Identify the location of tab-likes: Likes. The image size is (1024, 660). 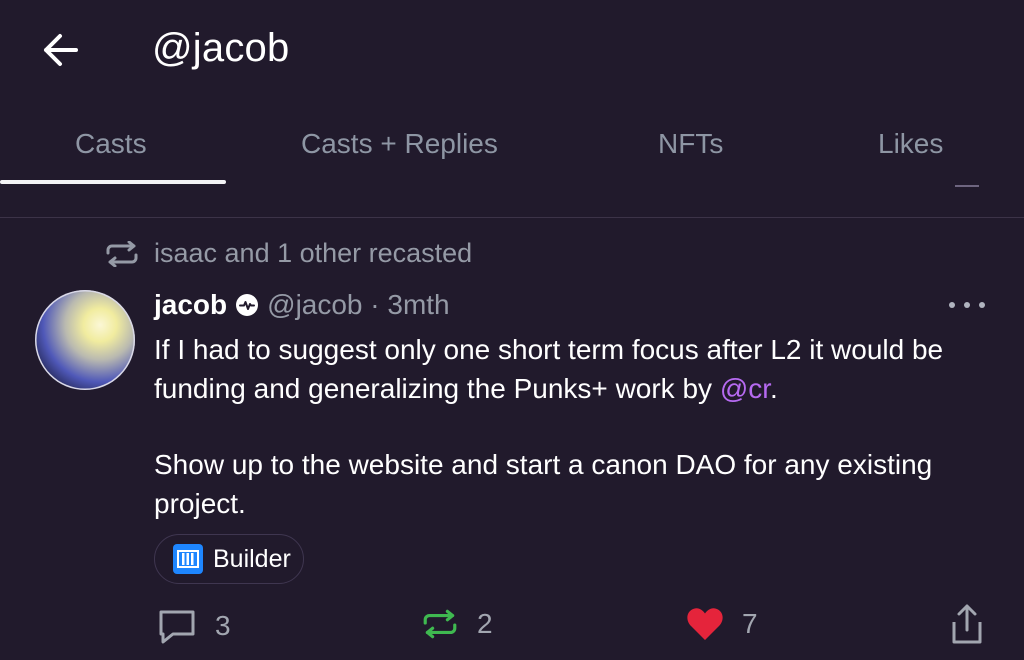
(910, 144).